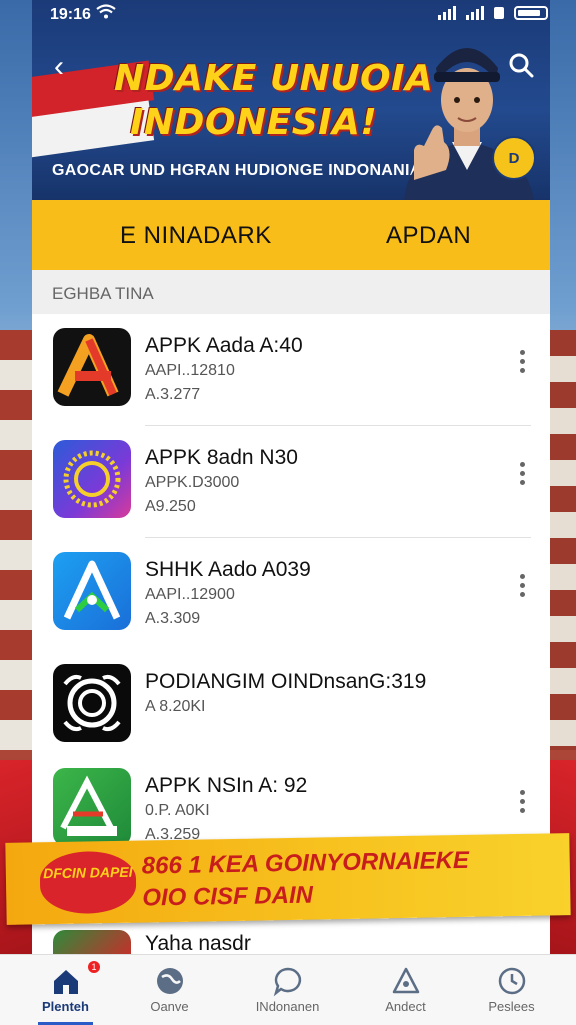  What do you see at coordinates (499, 13) in the screenshot?
I see `sim-icon` at bounding box center [499, 13].